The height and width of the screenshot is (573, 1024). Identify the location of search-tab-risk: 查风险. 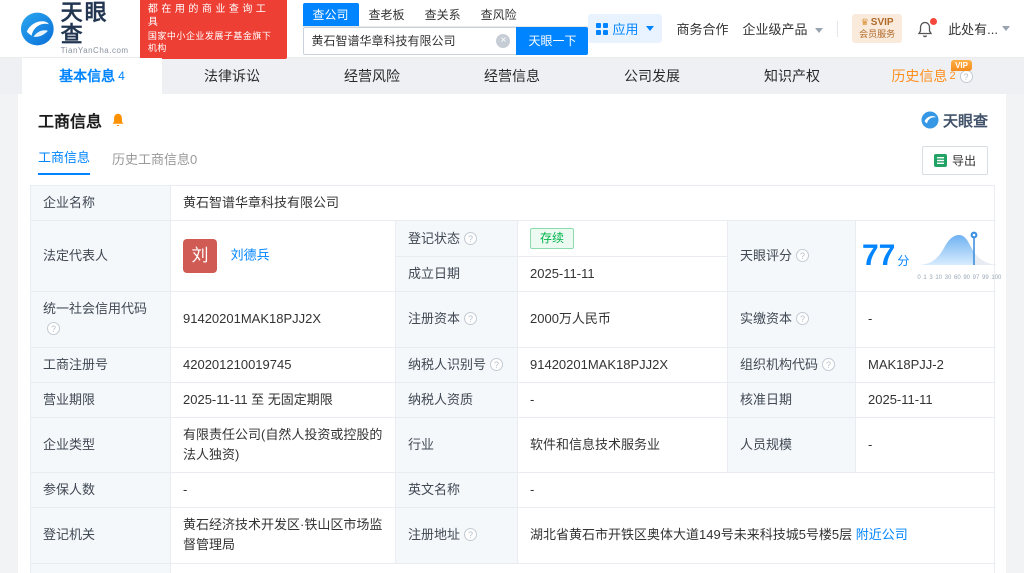
(499, 14).